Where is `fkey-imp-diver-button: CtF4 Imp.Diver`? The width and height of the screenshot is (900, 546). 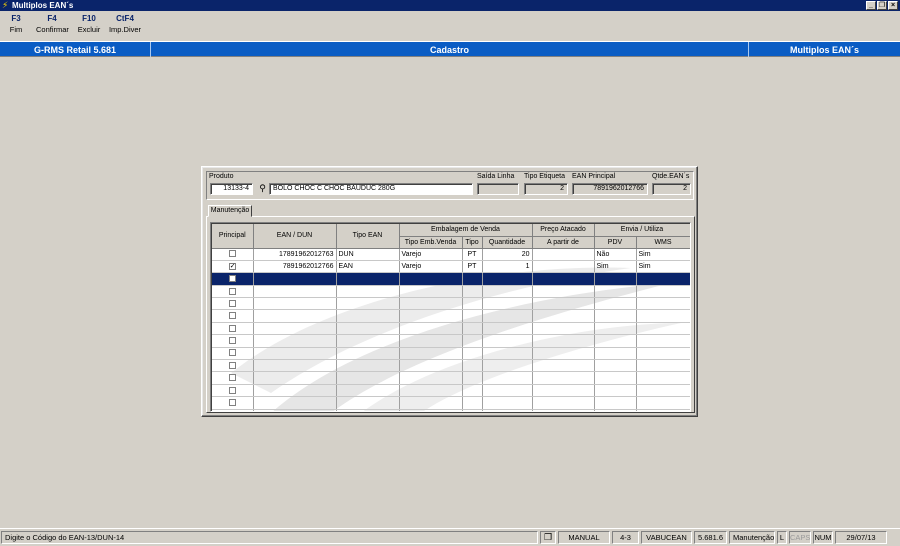 fkey-imp-diver-button: CtF4 Imp.Diver is located at coordinates (125, 27).